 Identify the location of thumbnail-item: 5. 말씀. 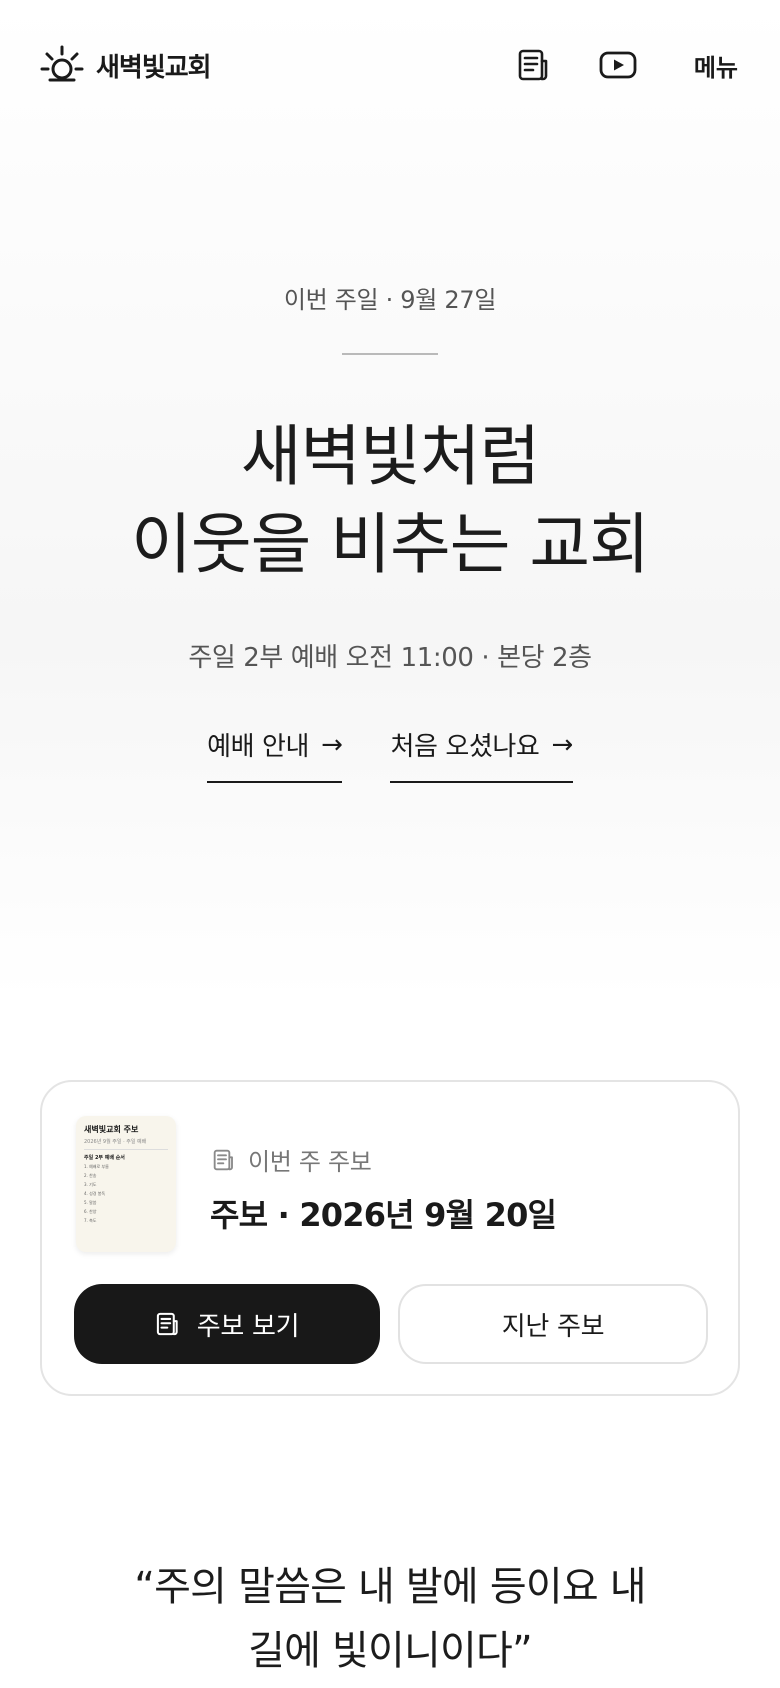
(90, 1202).